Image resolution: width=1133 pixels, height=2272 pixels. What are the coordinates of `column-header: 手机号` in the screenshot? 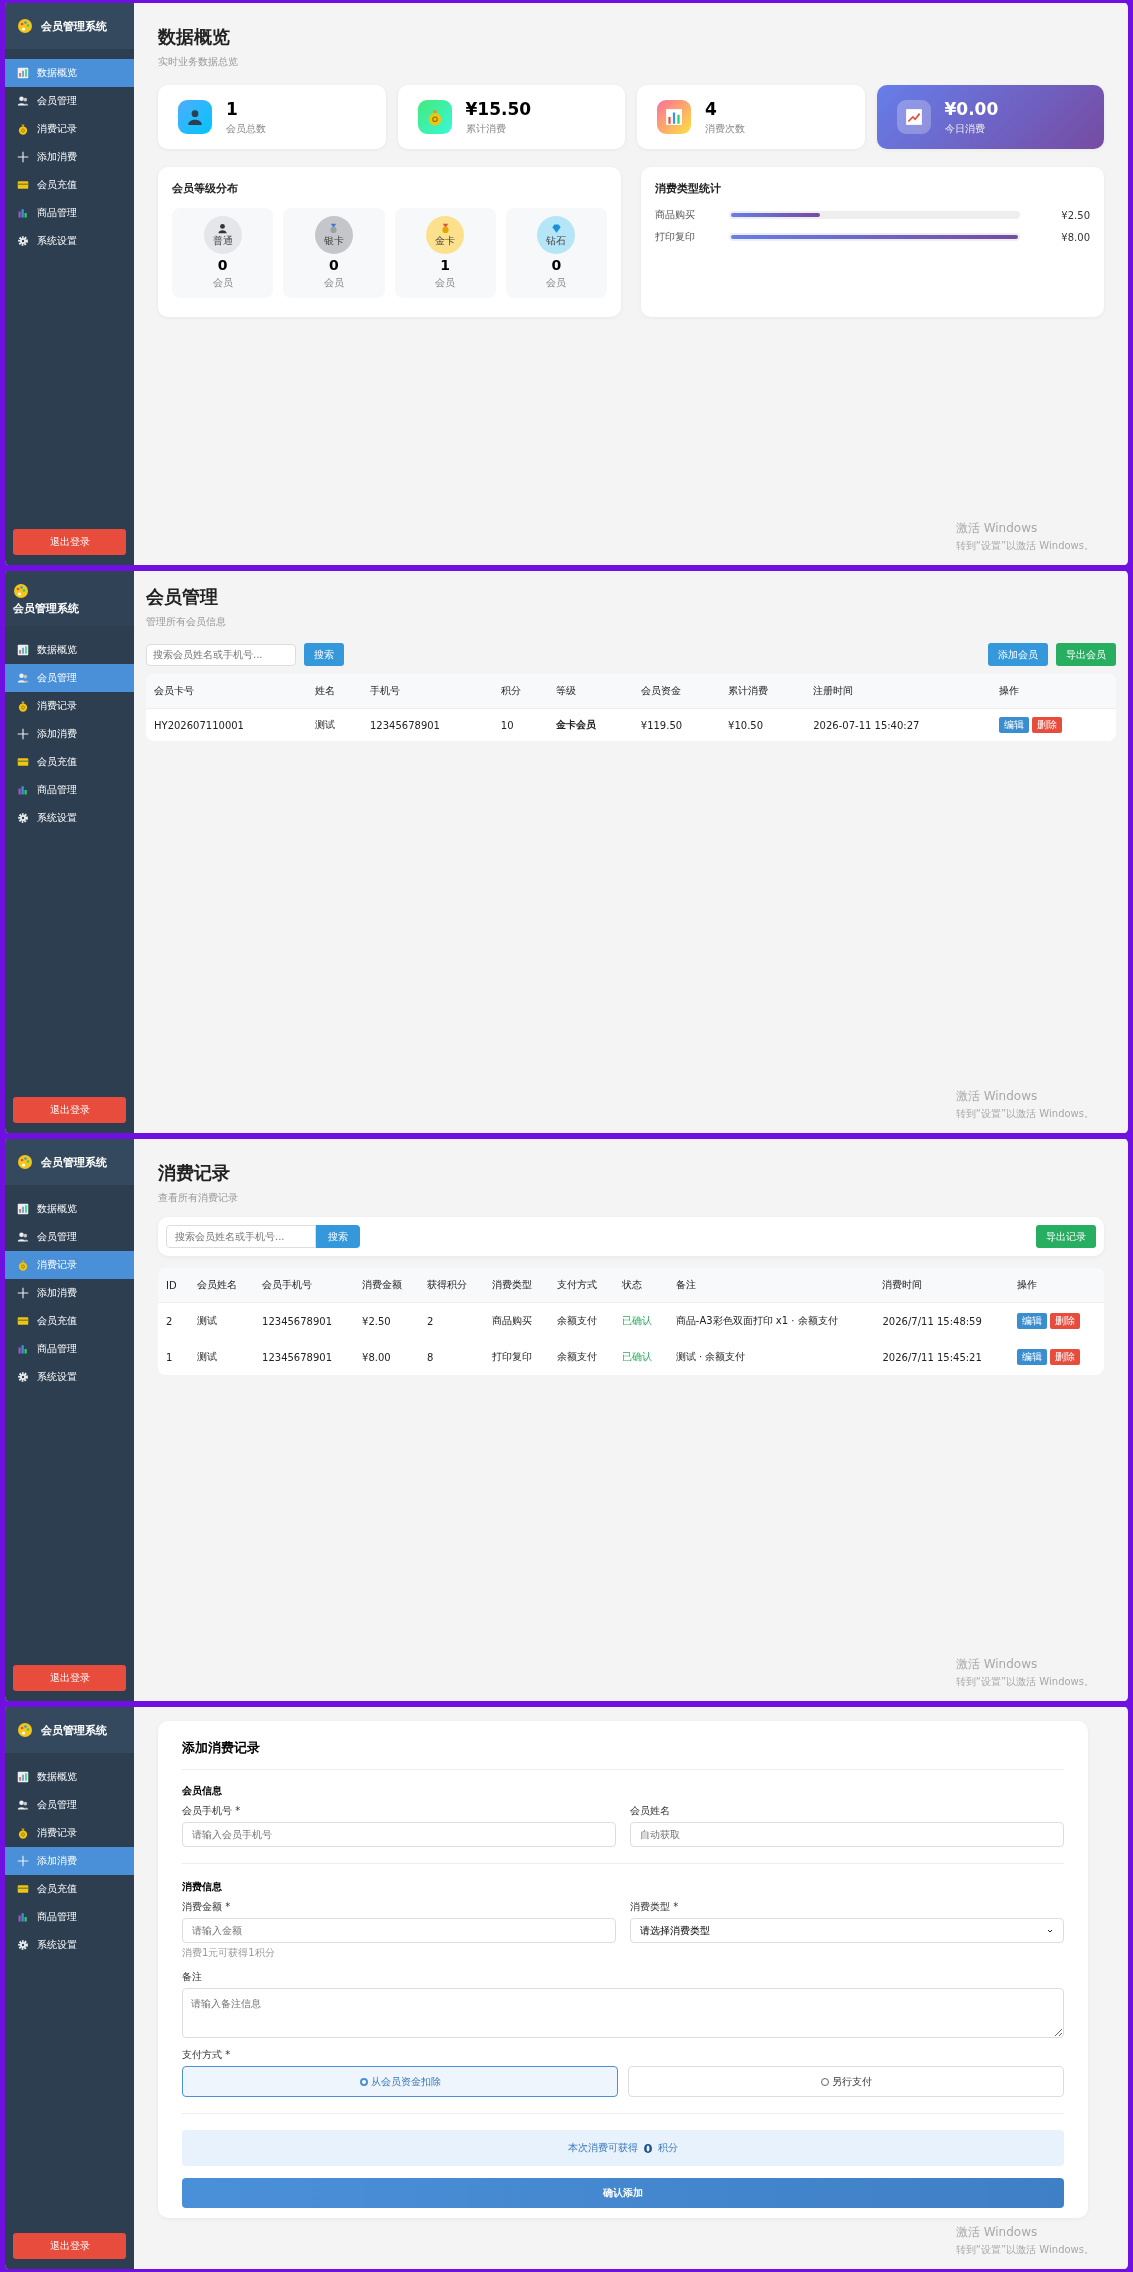 It's located at (427, 691).